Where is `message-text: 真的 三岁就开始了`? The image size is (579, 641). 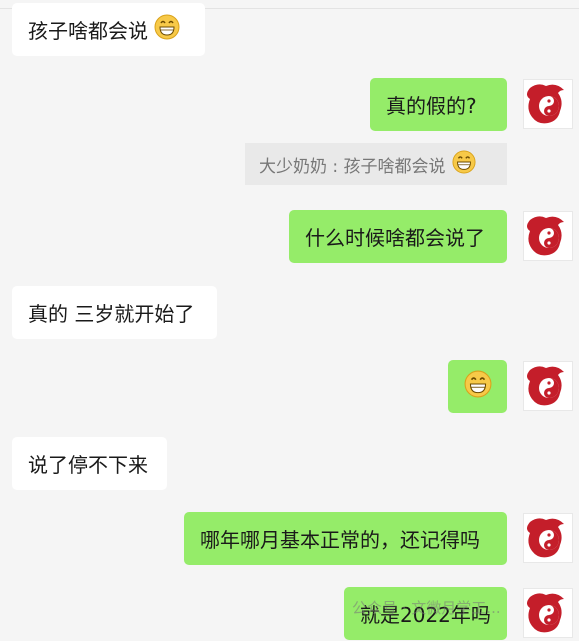 message-text: 真的 三岁就开始了 is located at coordinates (111, 314).